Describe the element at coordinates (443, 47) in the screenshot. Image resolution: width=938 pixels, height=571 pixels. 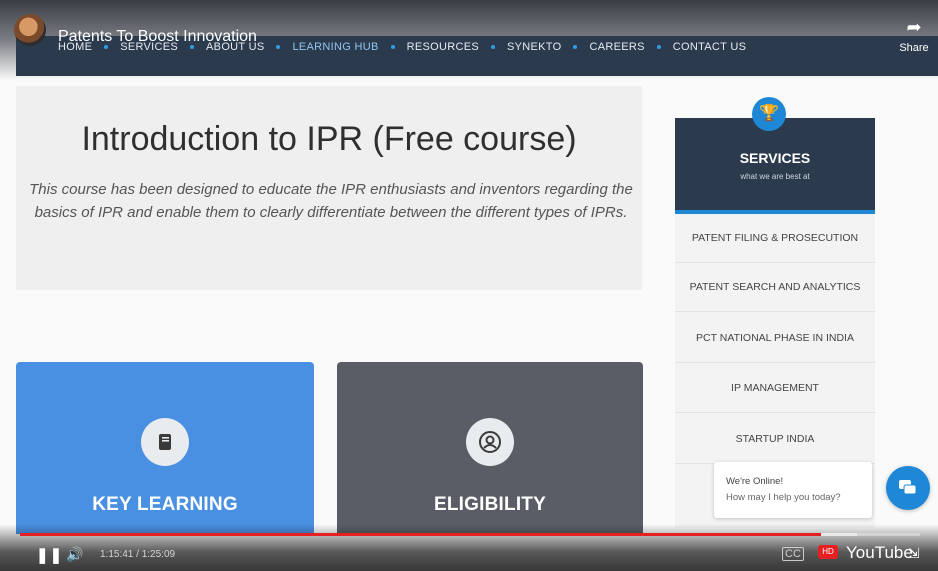
I see `nav-item-resources: RESOURCES` at that location.